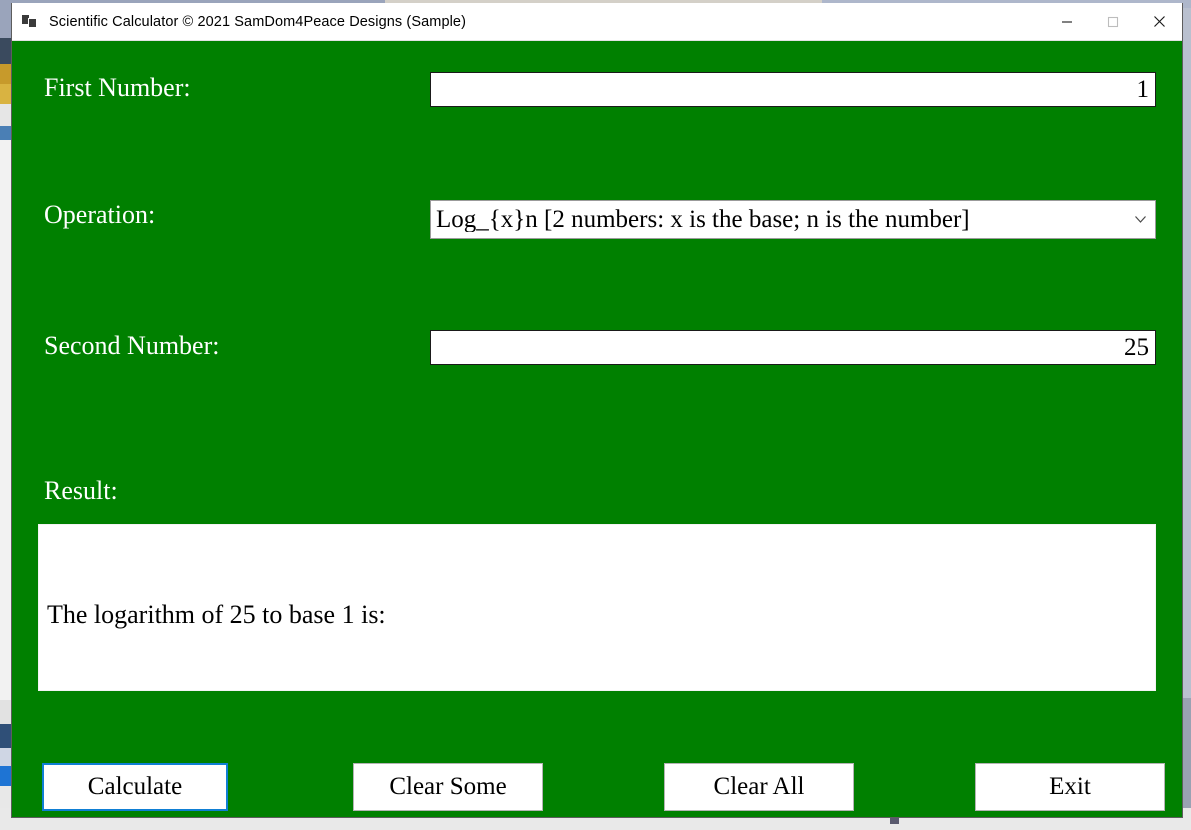  I want to click on minimize-icon, so click(1067, 21).